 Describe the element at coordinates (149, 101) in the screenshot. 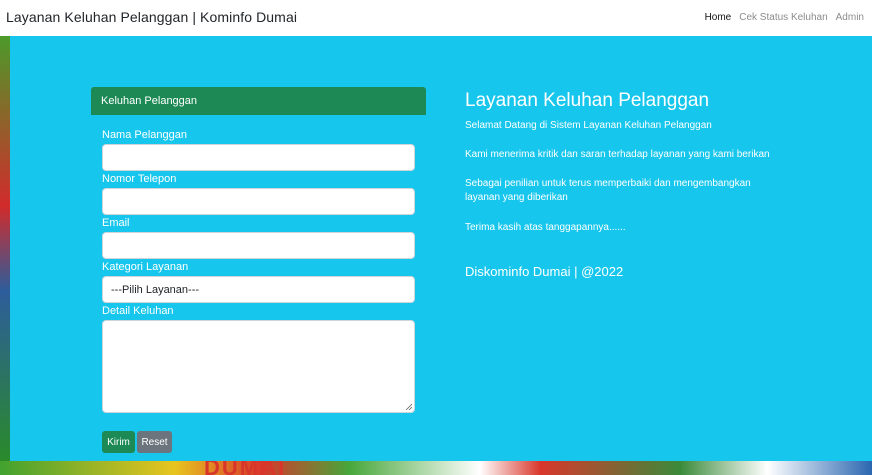

I see `form-header-title: Keluhan Pelanggan` at that location.